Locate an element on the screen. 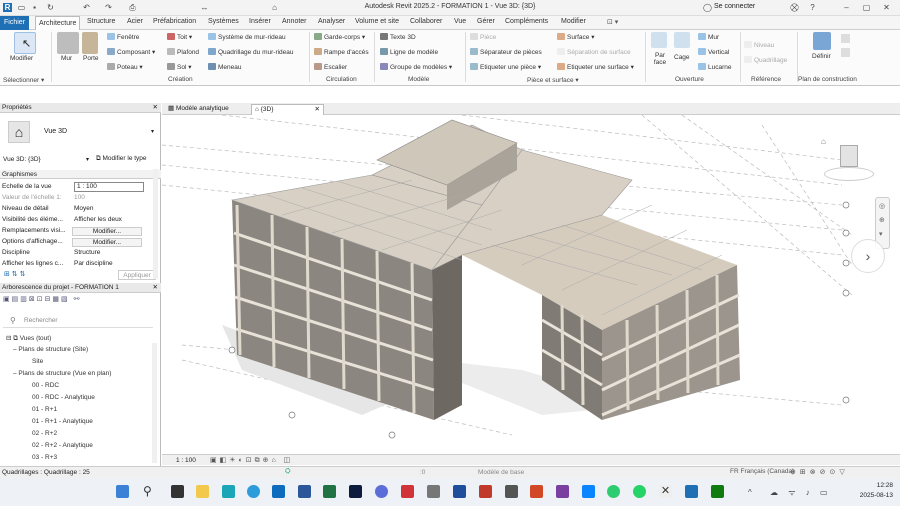 Image resolution: width=900 pixels, height=506 pixels. sign-in-link: Se connecter is located at coordinates (734, 6).